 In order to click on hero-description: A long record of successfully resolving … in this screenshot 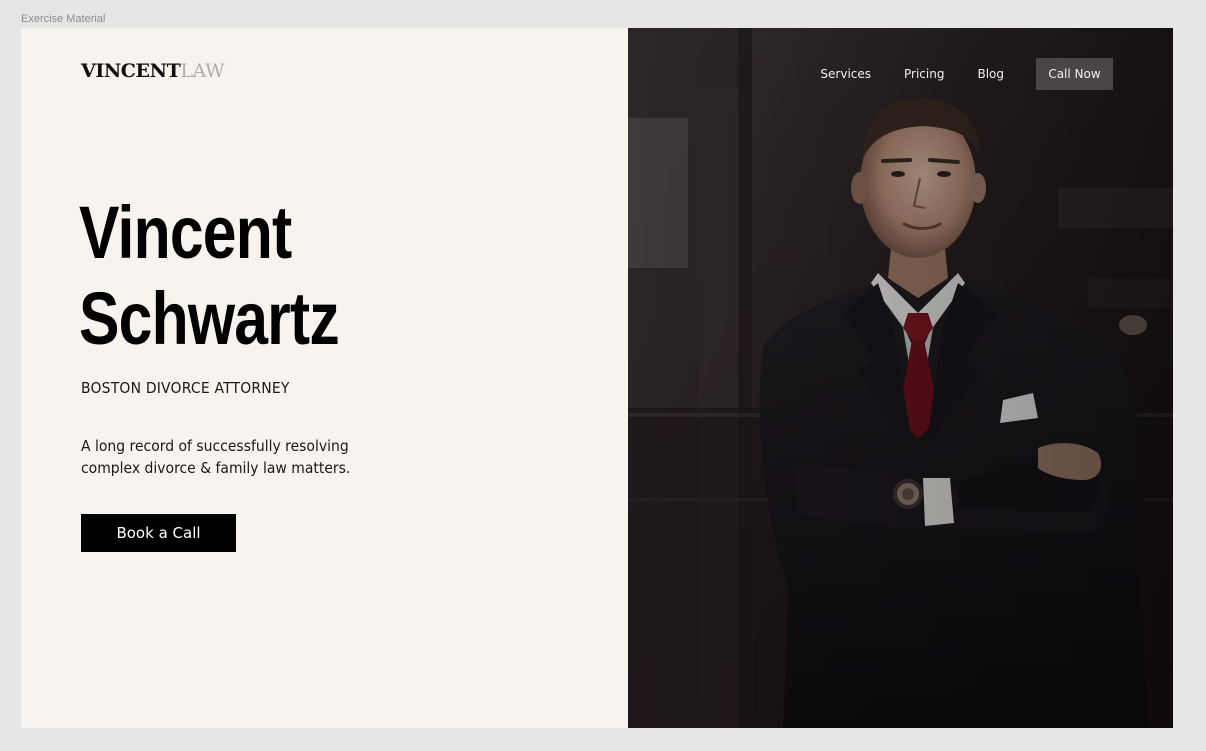, I will do `click(216, 457)`.